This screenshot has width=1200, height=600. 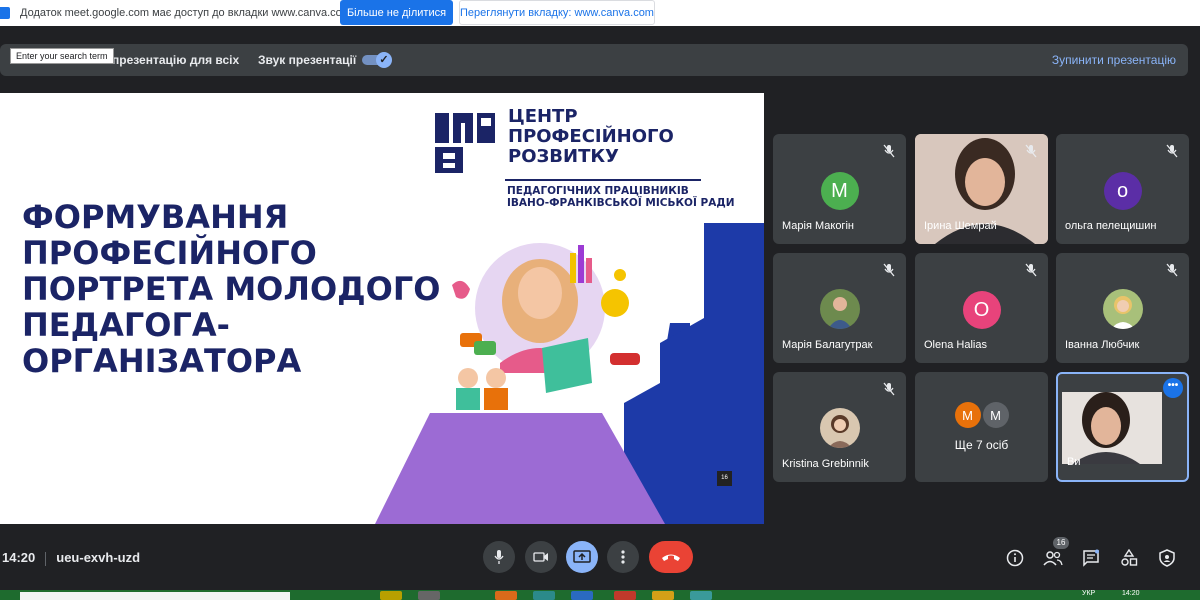 I want to click on camera-button, so click(x=541, y=557).